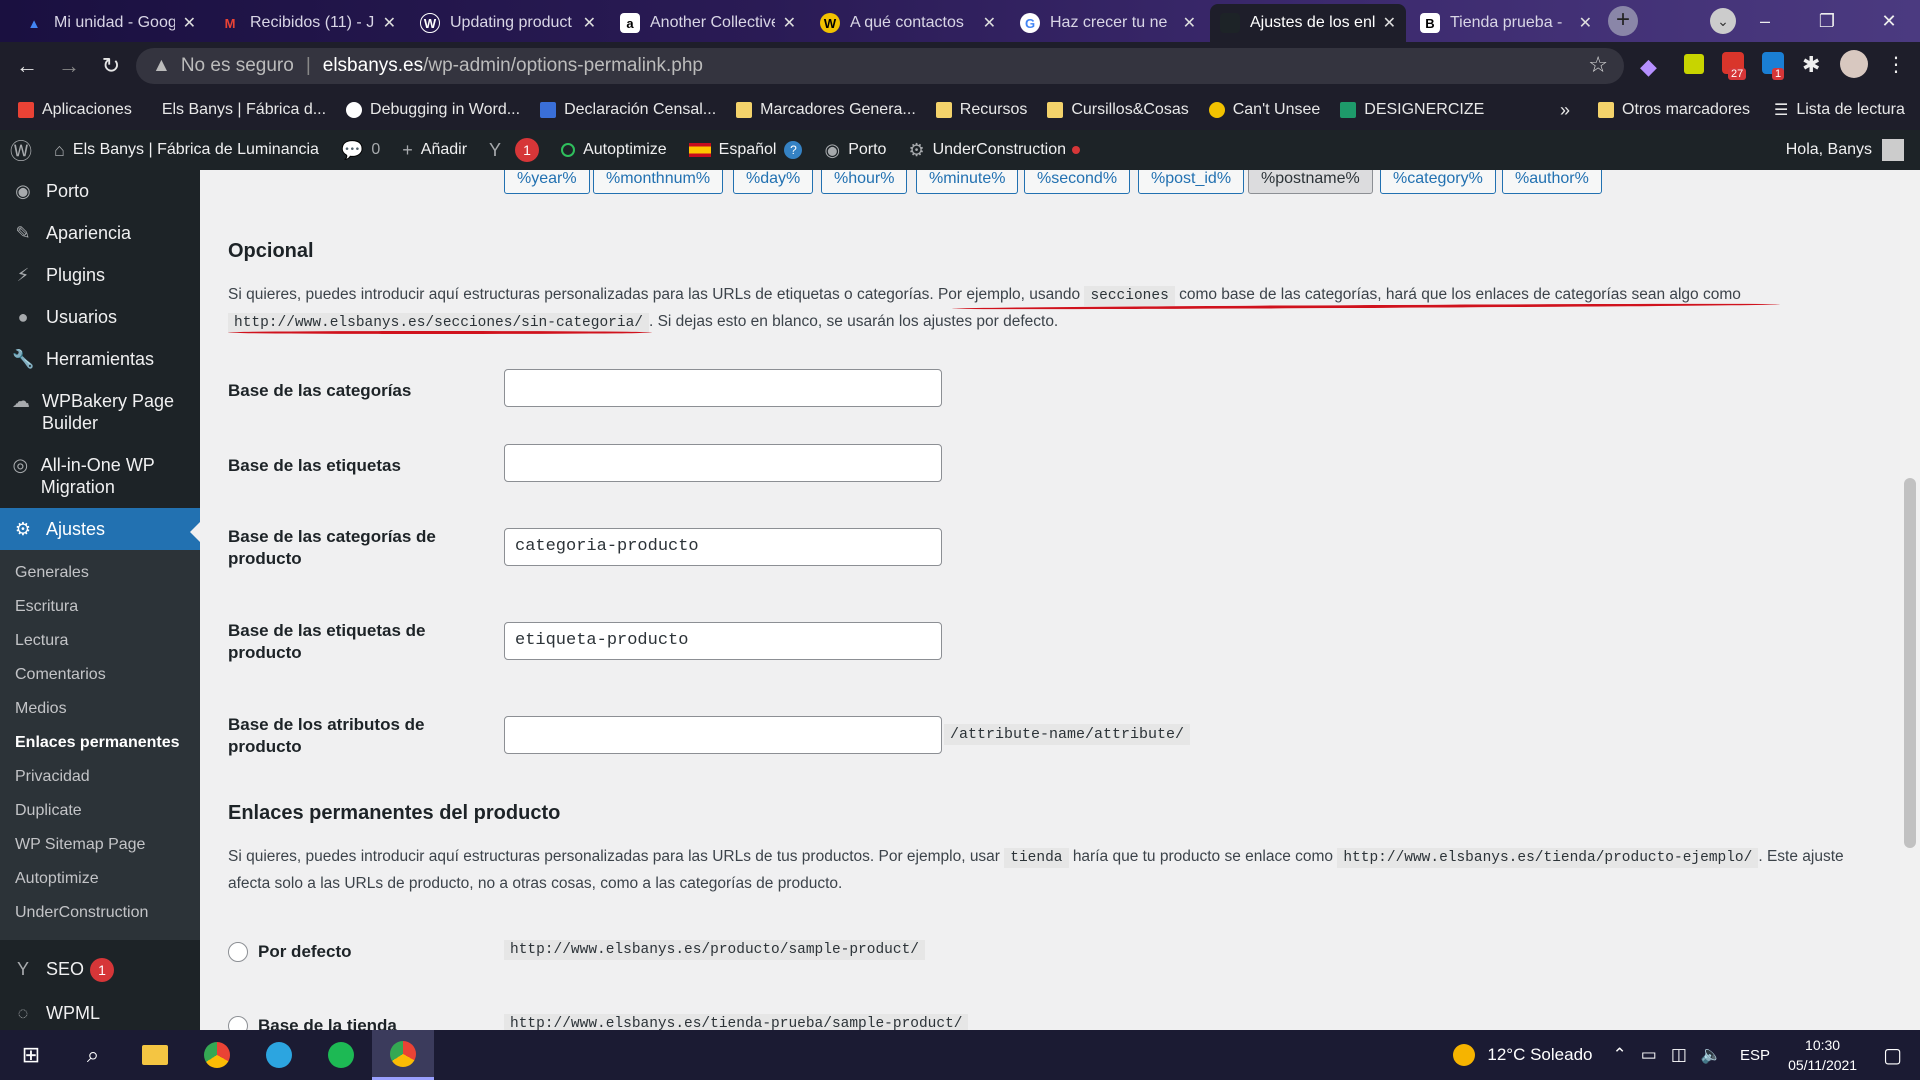  Describe the element at coordinates (69, 66) in the screenshot. I see `forward-icon: →` at that location.